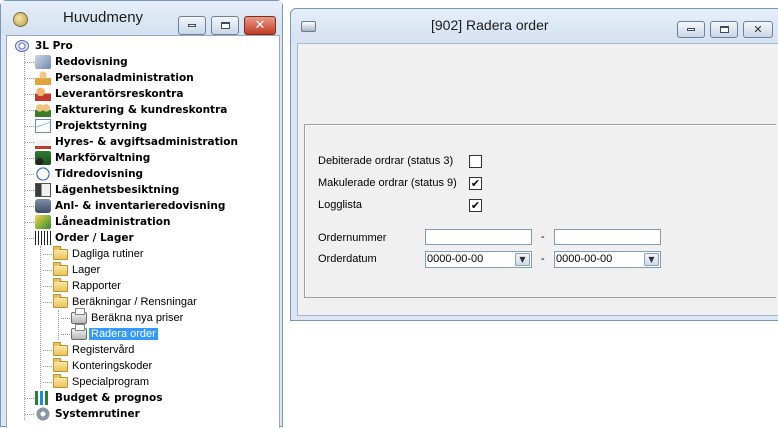  I want to click on tree-item-label: Beräkningar / Rensningar, so click(134, 302).